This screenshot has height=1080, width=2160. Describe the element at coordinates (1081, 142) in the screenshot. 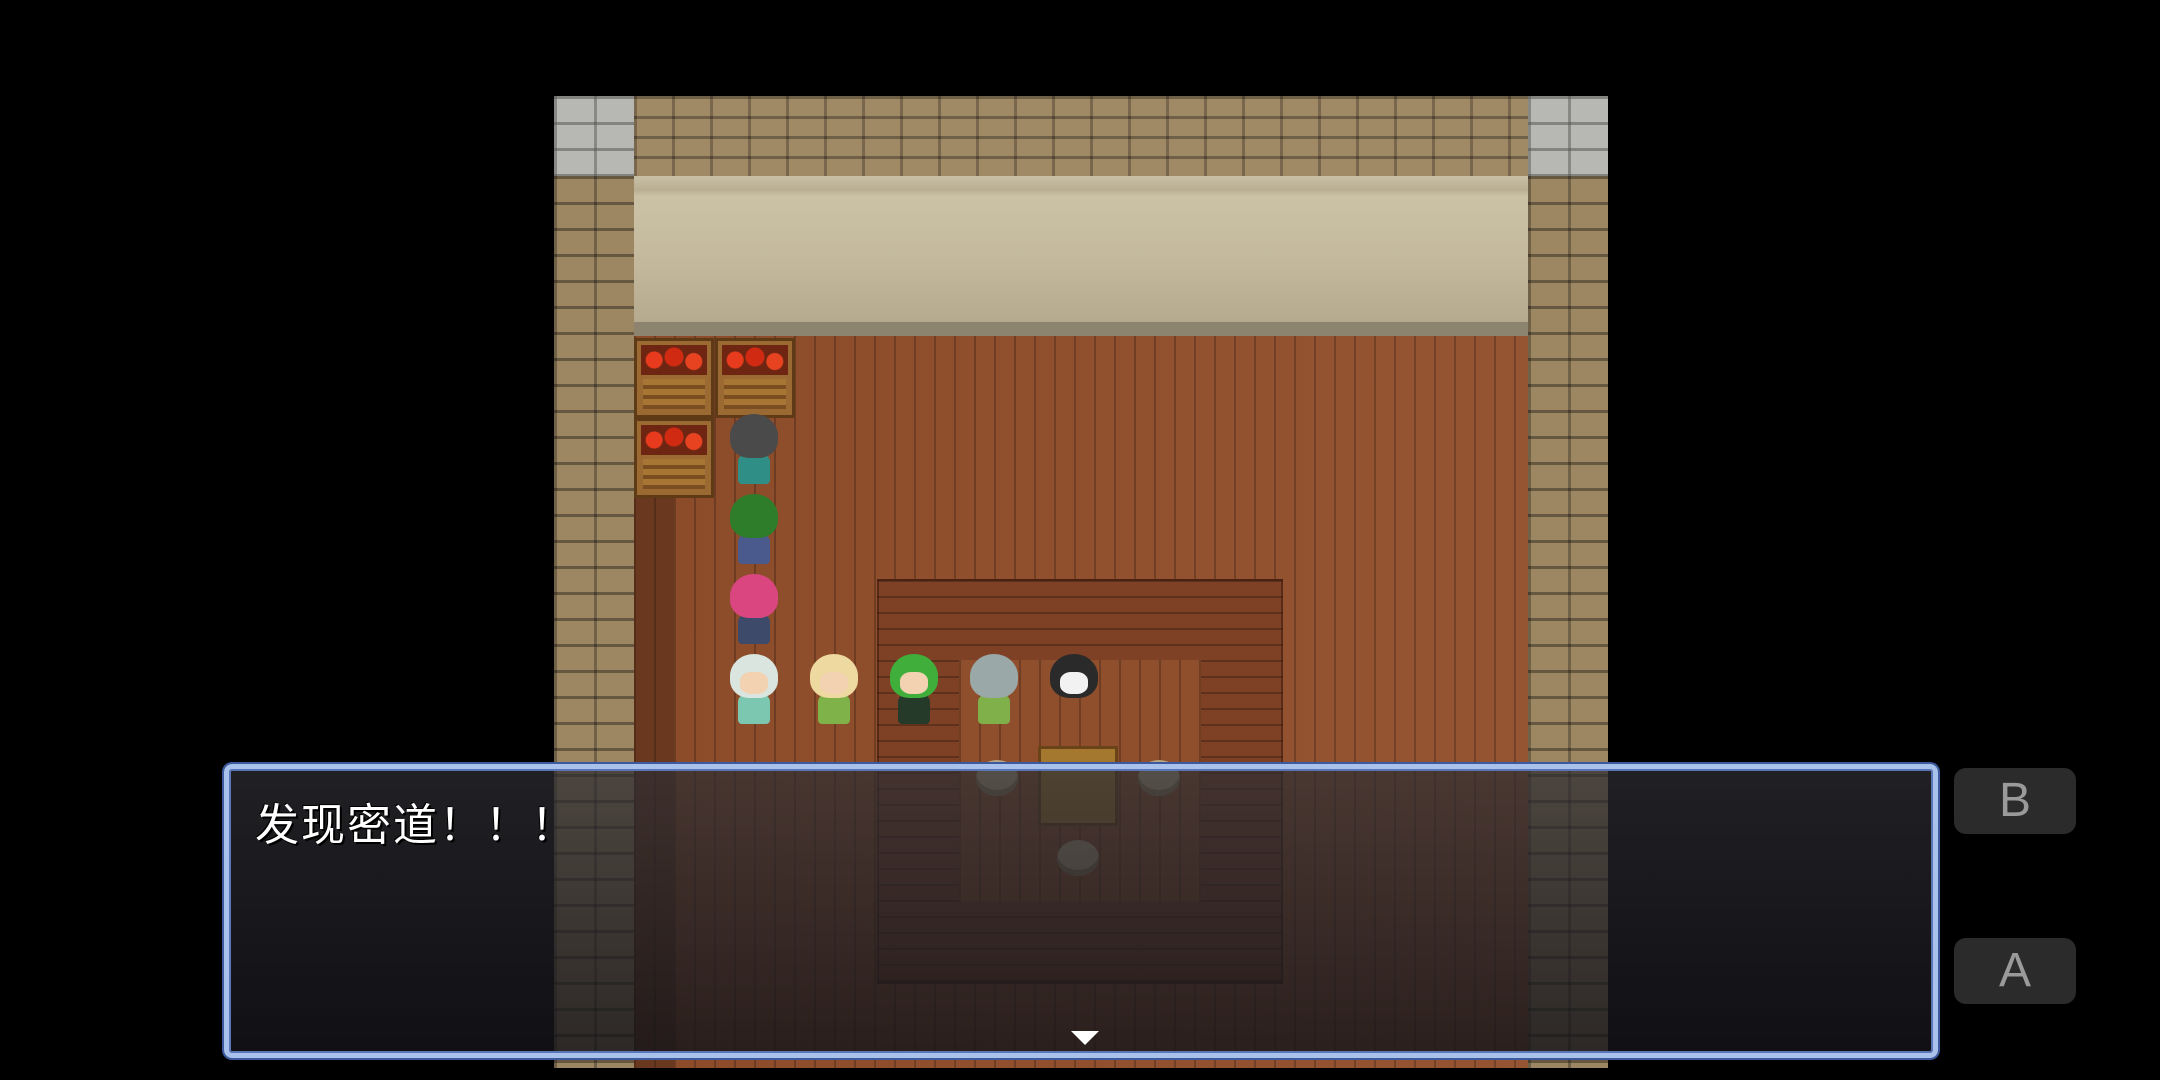

I see `back-wall` at that location.